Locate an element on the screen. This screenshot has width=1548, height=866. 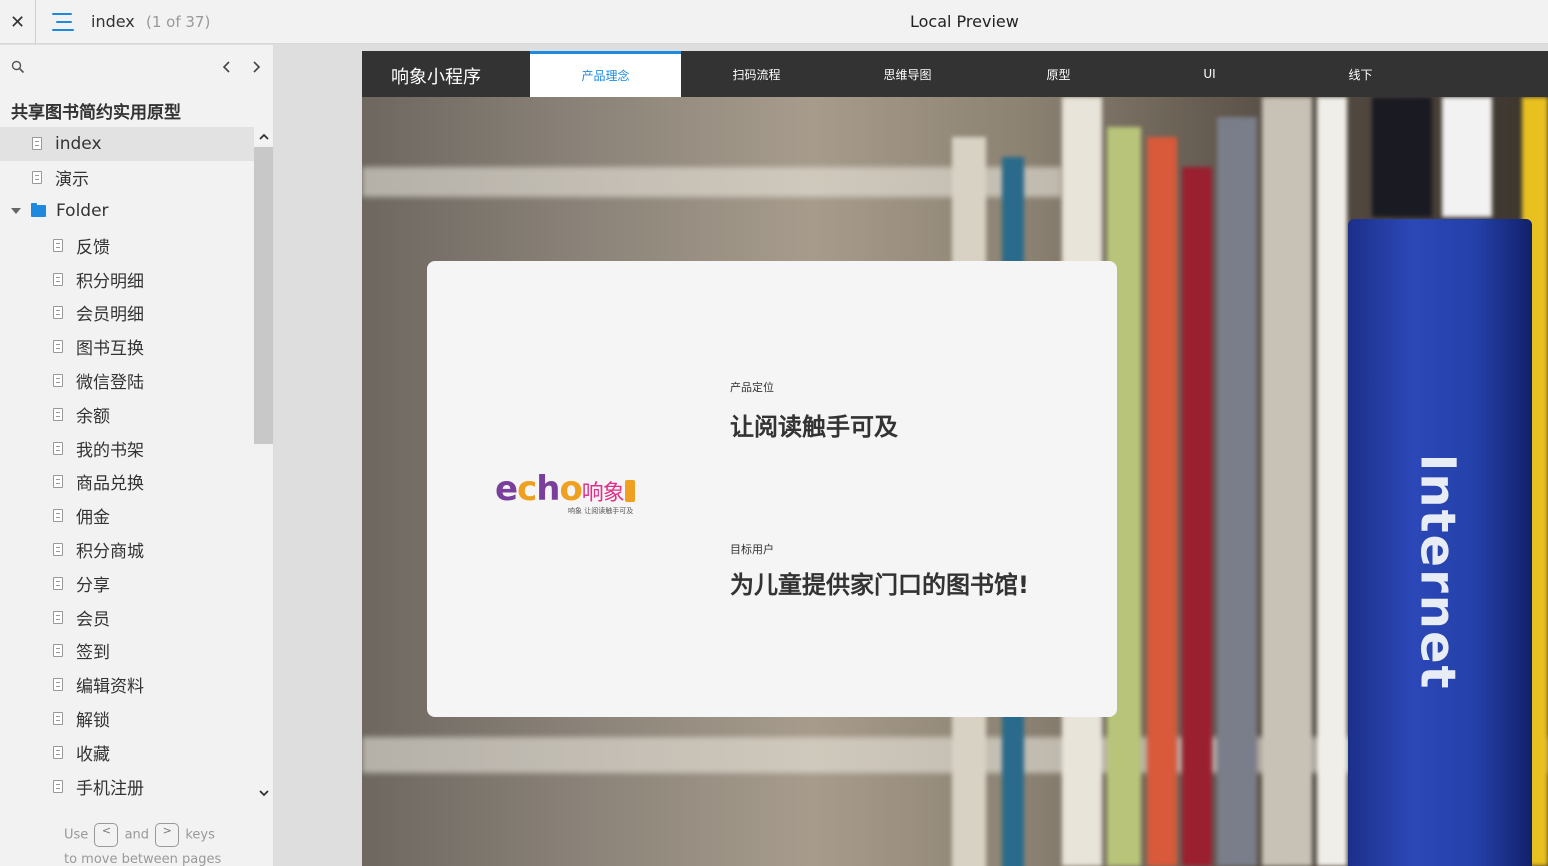
keyboard-help: Use < and > keys to move between pages is located at coordinates (142, 844).